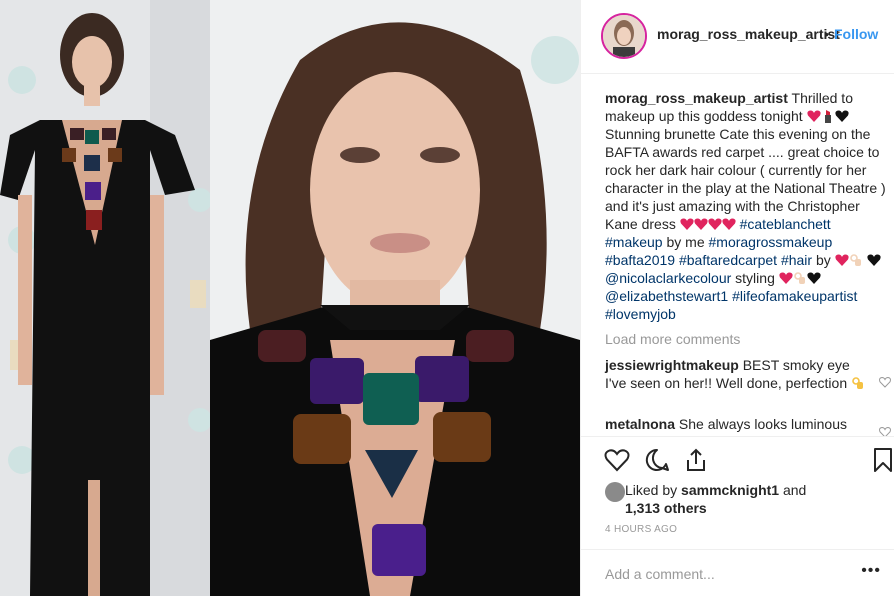 This screenshot has width=894, height=597. Describe the element at coordinates (615, 492) in the screenshot. I see `liker-avatar` at that location.